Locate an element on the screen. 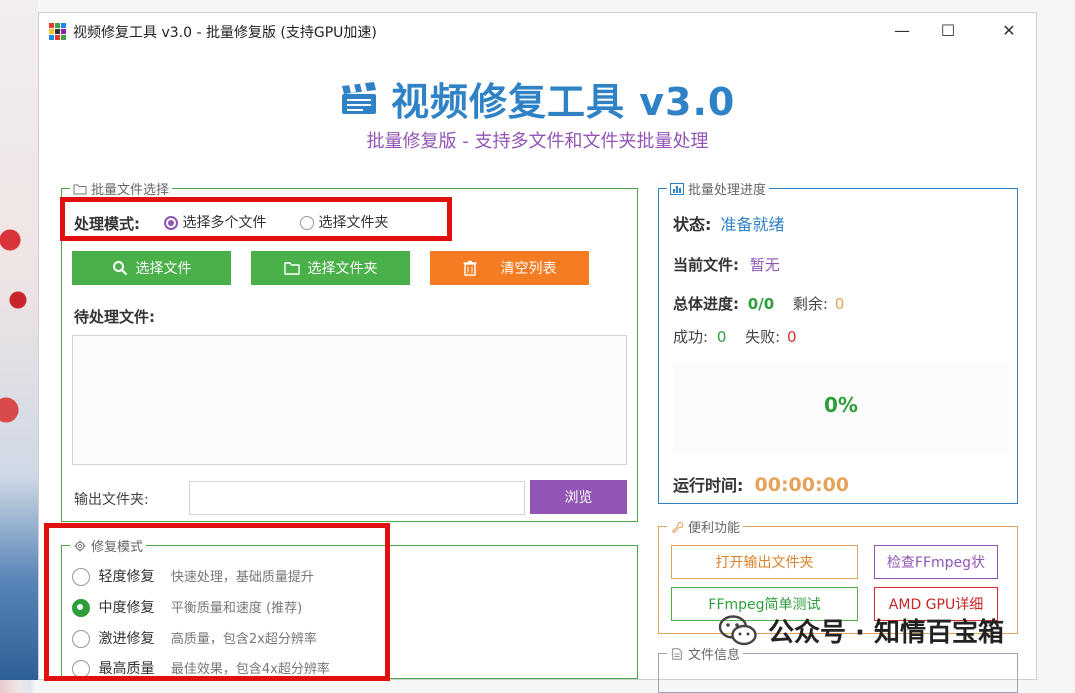  current-file-row: 当前文件: 暂无 is located at coordinates (726, 265).